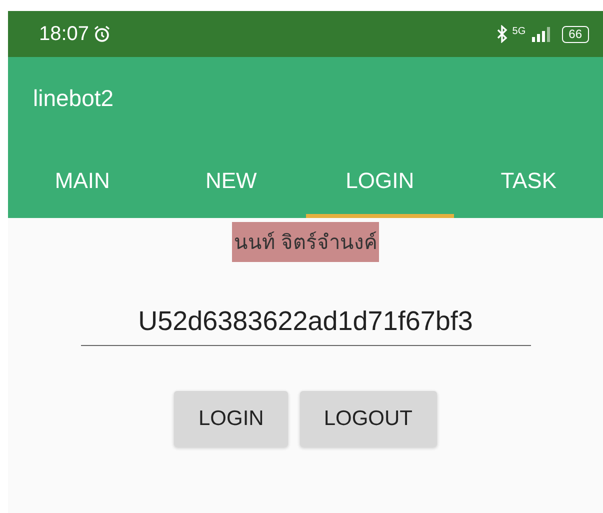 This screenshot has width=603, height=513. Describe the element at coordinates (64, 34) in the screenshot. I see `clock-time: 18:07` at that location.